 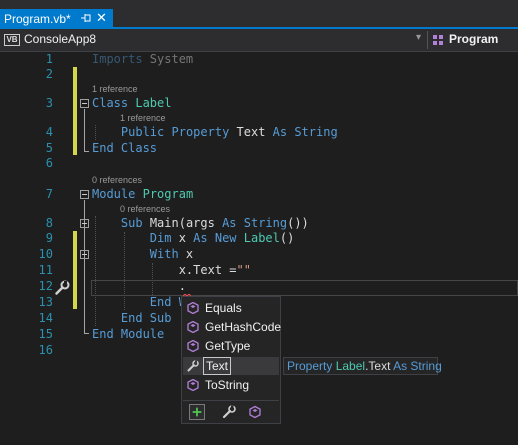 I want to click on code-text: System, so click(x=168, y=59).